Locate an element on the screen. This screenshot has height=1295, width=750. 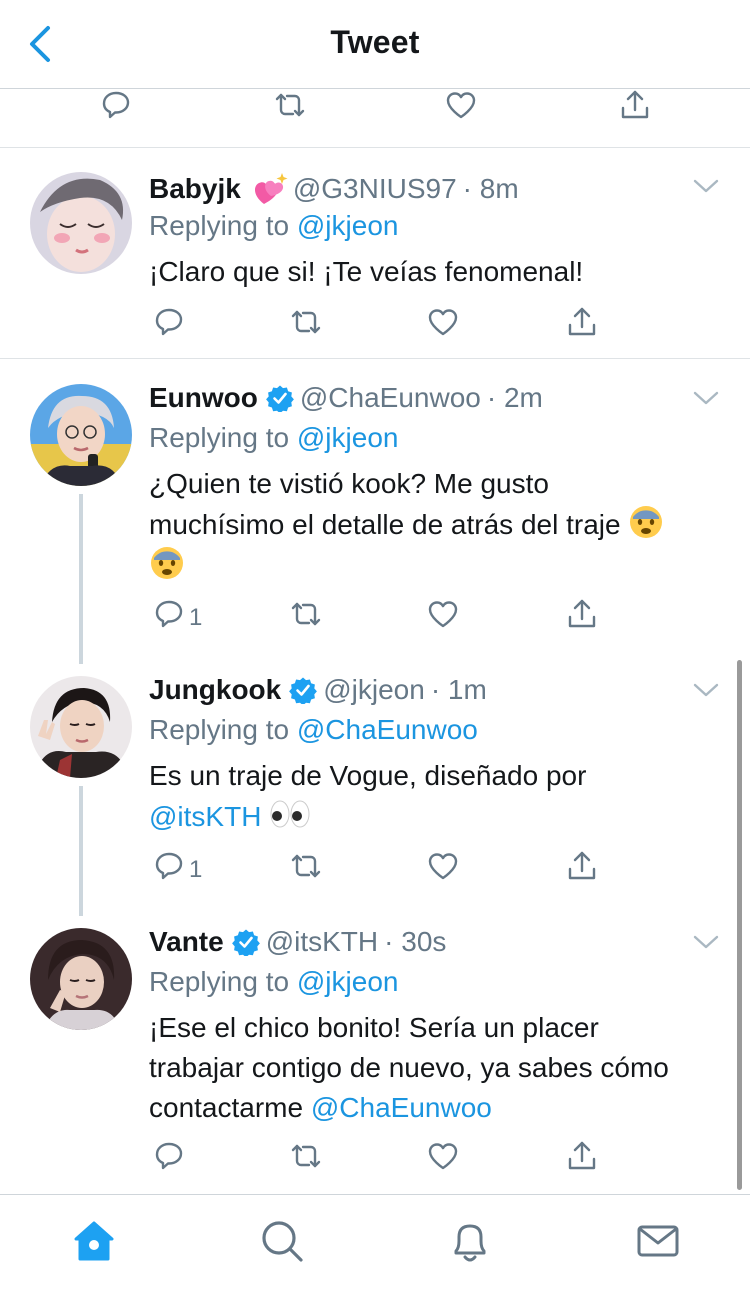
messages-icon is located at coordinates (658, 1241).